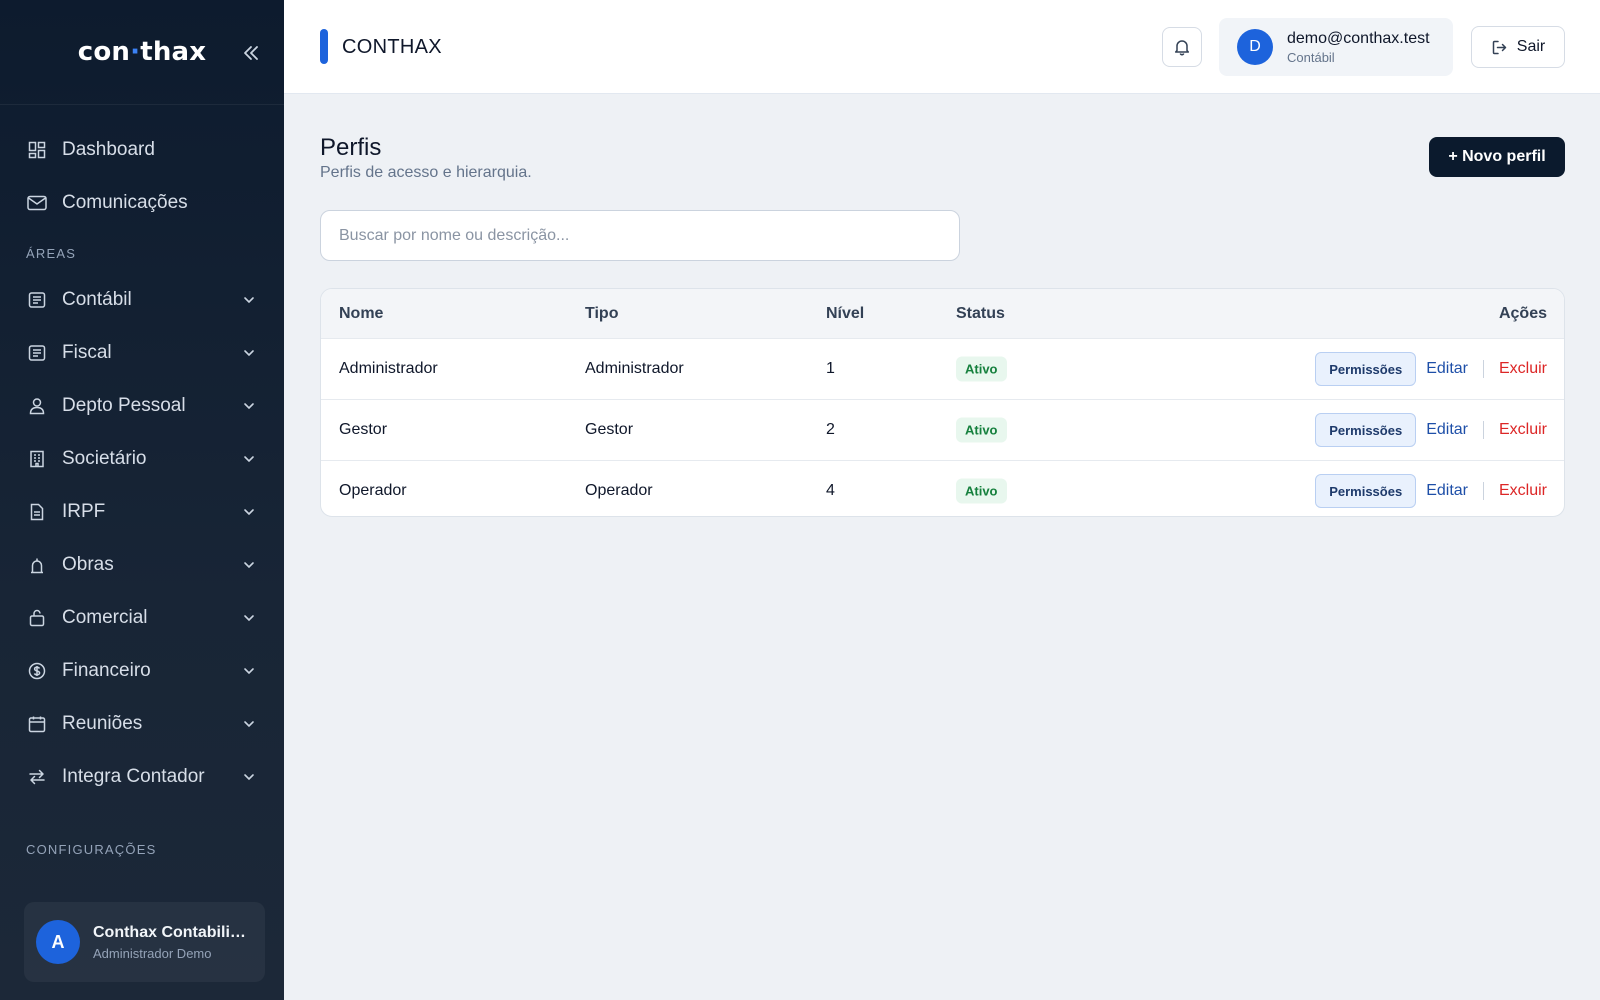 This screenshot has height=1000, width=1600. What do you see at coordinates (845, 314) in the screenshot?
I see `column-header-nivel: Nível` at bounding box center [845, 314].